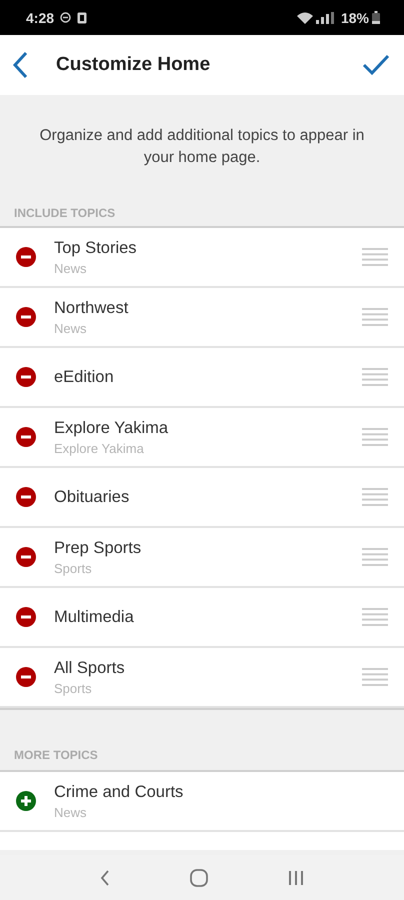 This screenshot has width=404, height=900. What do you see at coordinates (202, 678) in the screenshot?
I see `topic-row: All Sports Sports` at bounding box center [202, 678].